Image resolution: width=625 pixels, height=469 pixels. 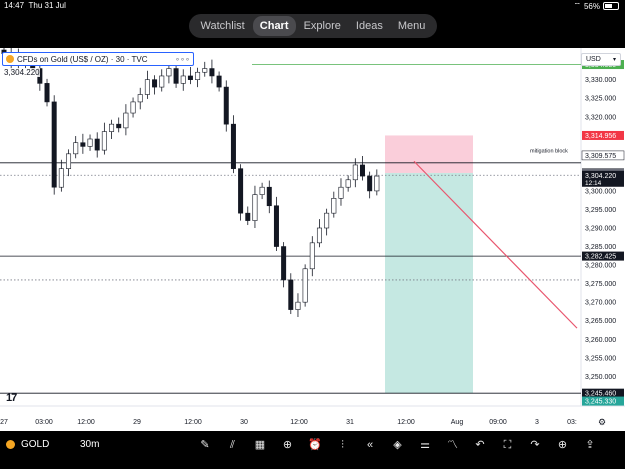 What do you see at coordinates (535, 445) in the screenshot?
I see `redo-icon: ↷` at bounding box center [535, 445].